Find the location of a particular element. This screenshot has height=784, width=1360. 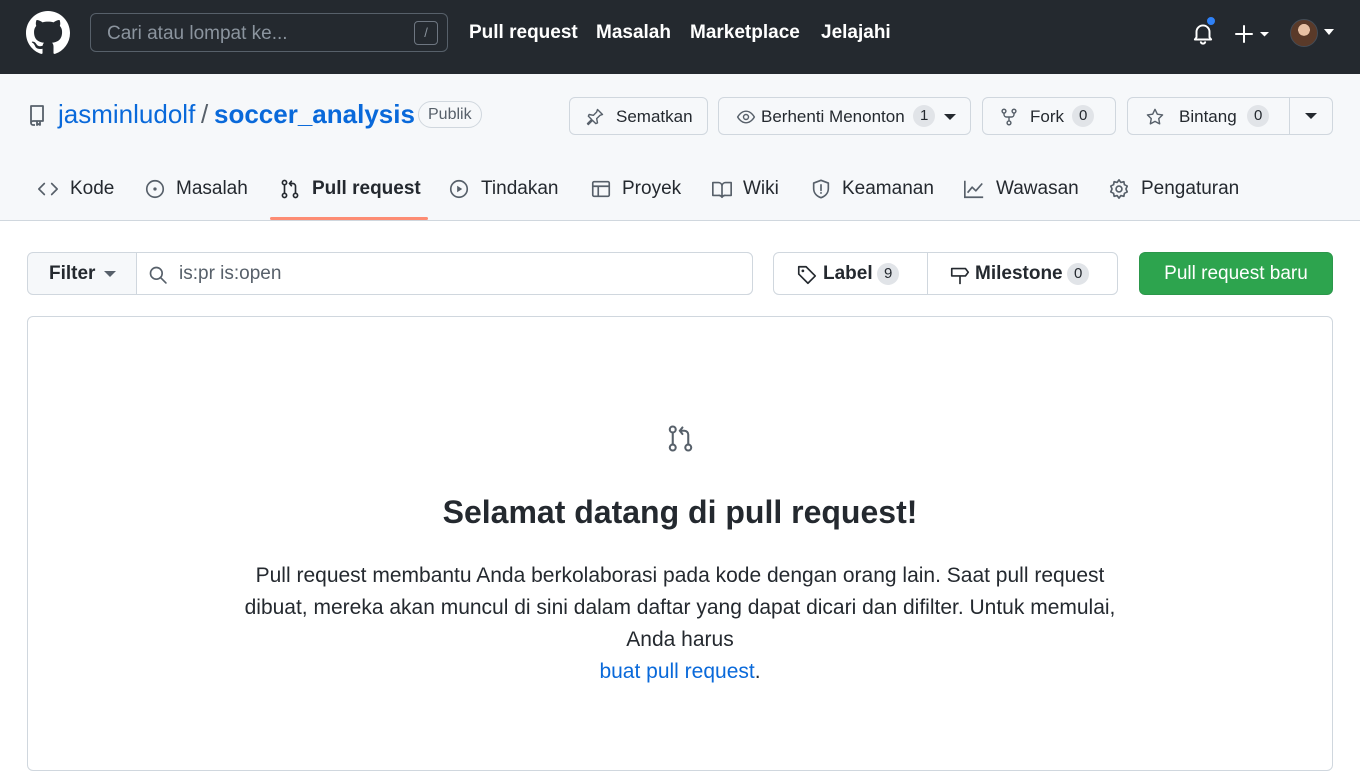

blankslate-title: Selamat datang di pull request! is located at coordinates (680, 512).